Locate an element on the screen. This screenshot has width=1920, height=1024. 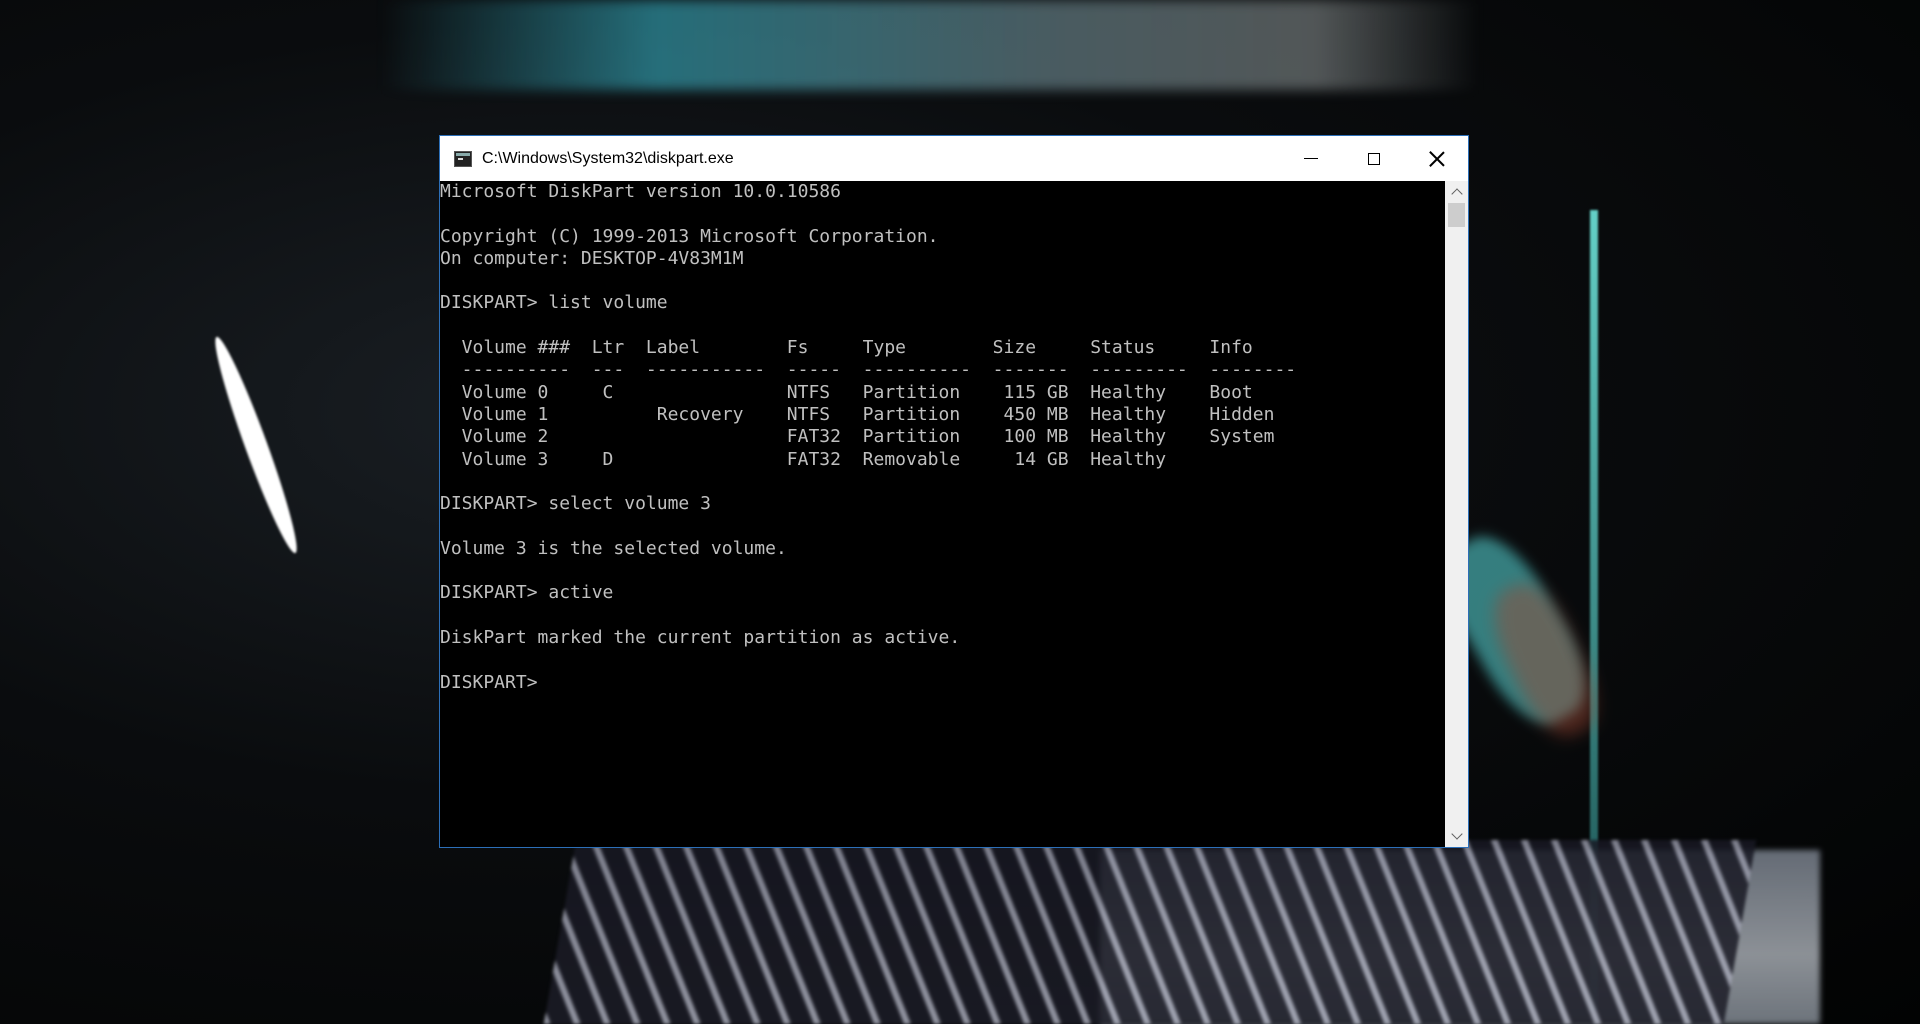
background-screen-edge is located at coordinates (1594, 610).